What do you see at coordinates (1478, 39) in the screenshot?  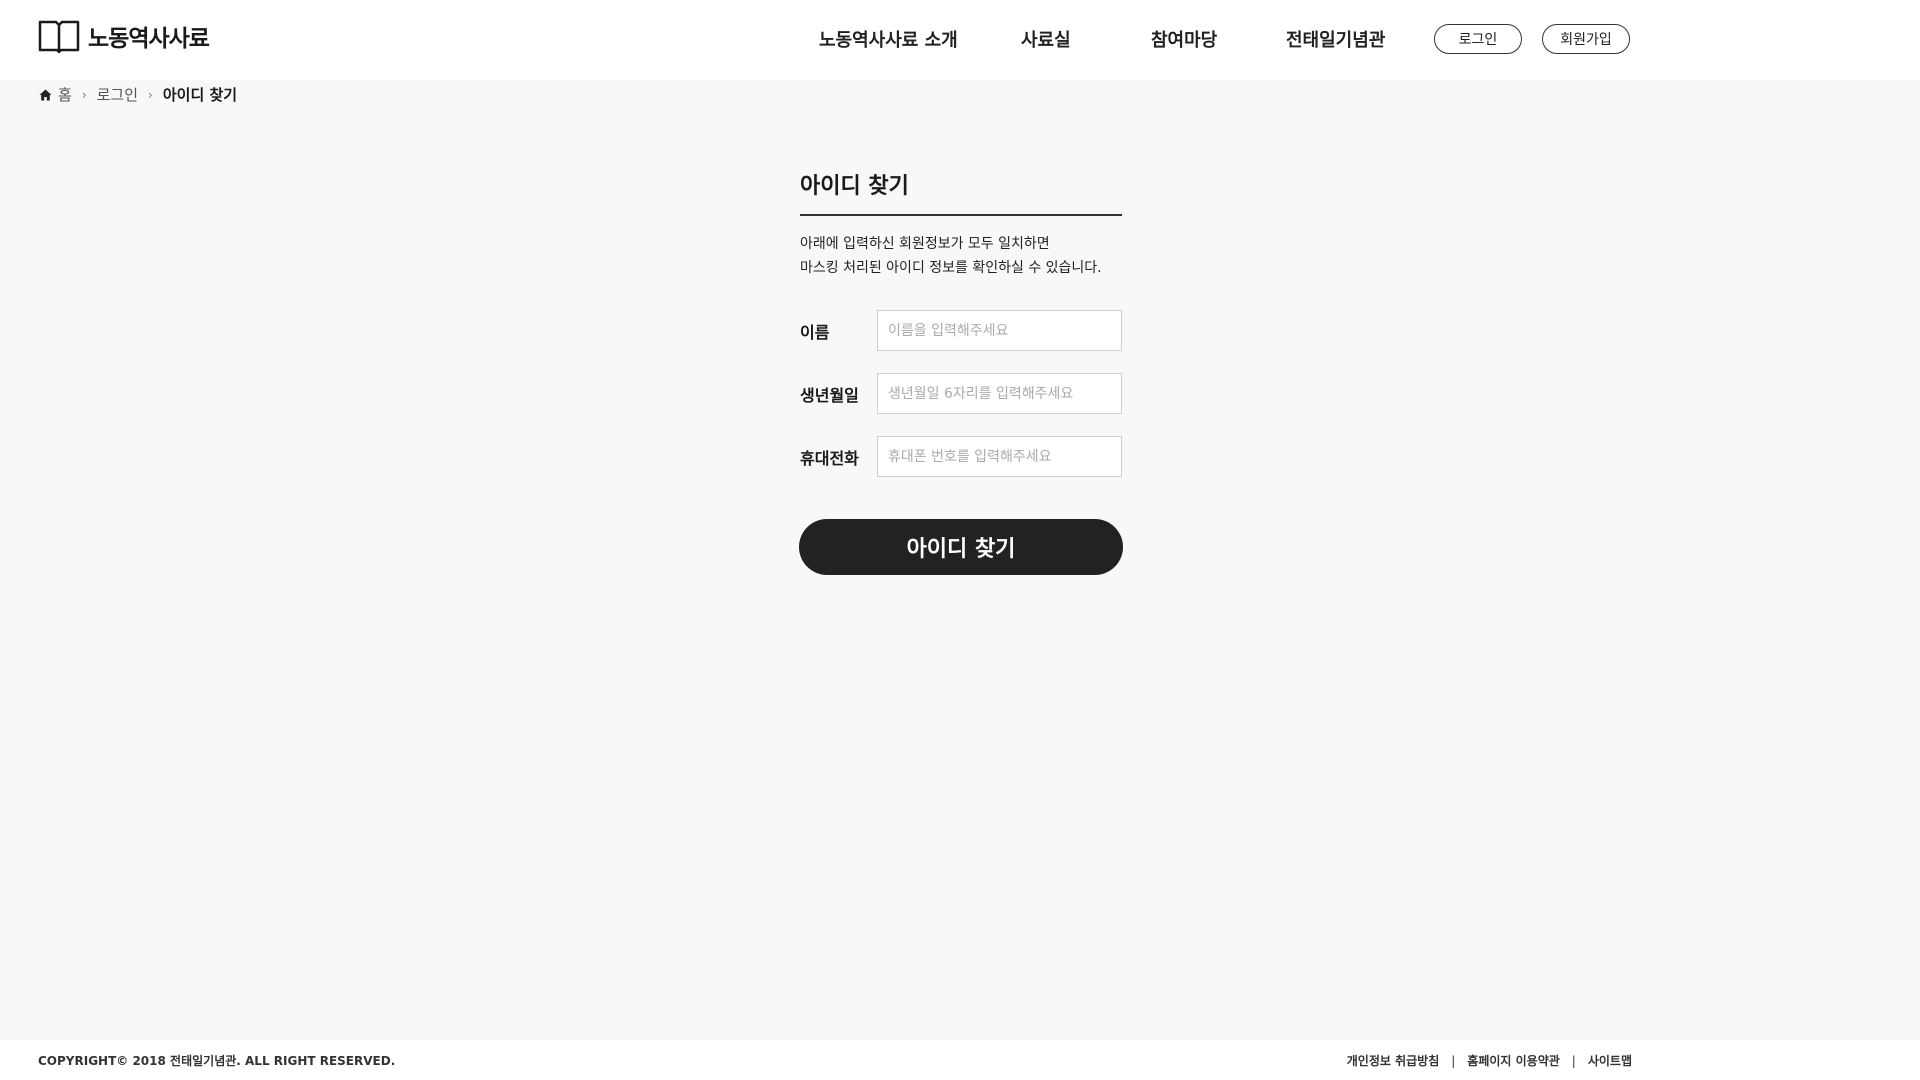 I see `login-button: 로그인` at bounding box center [1478, 39].